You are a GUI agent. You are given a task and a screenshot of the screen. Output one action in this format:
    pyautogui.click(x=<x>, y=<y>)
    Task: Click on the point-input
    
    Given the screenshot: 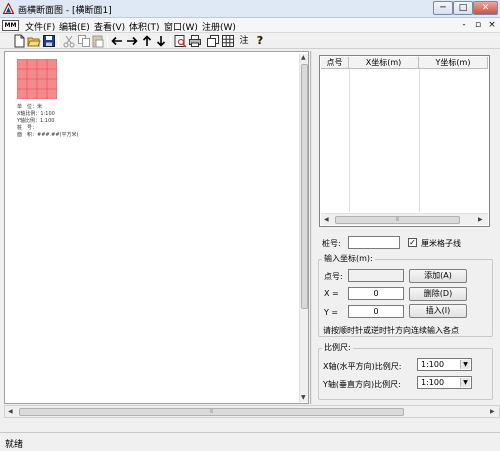 What is the action you would take?
    pyautogui.click(x=376, y=275)
    